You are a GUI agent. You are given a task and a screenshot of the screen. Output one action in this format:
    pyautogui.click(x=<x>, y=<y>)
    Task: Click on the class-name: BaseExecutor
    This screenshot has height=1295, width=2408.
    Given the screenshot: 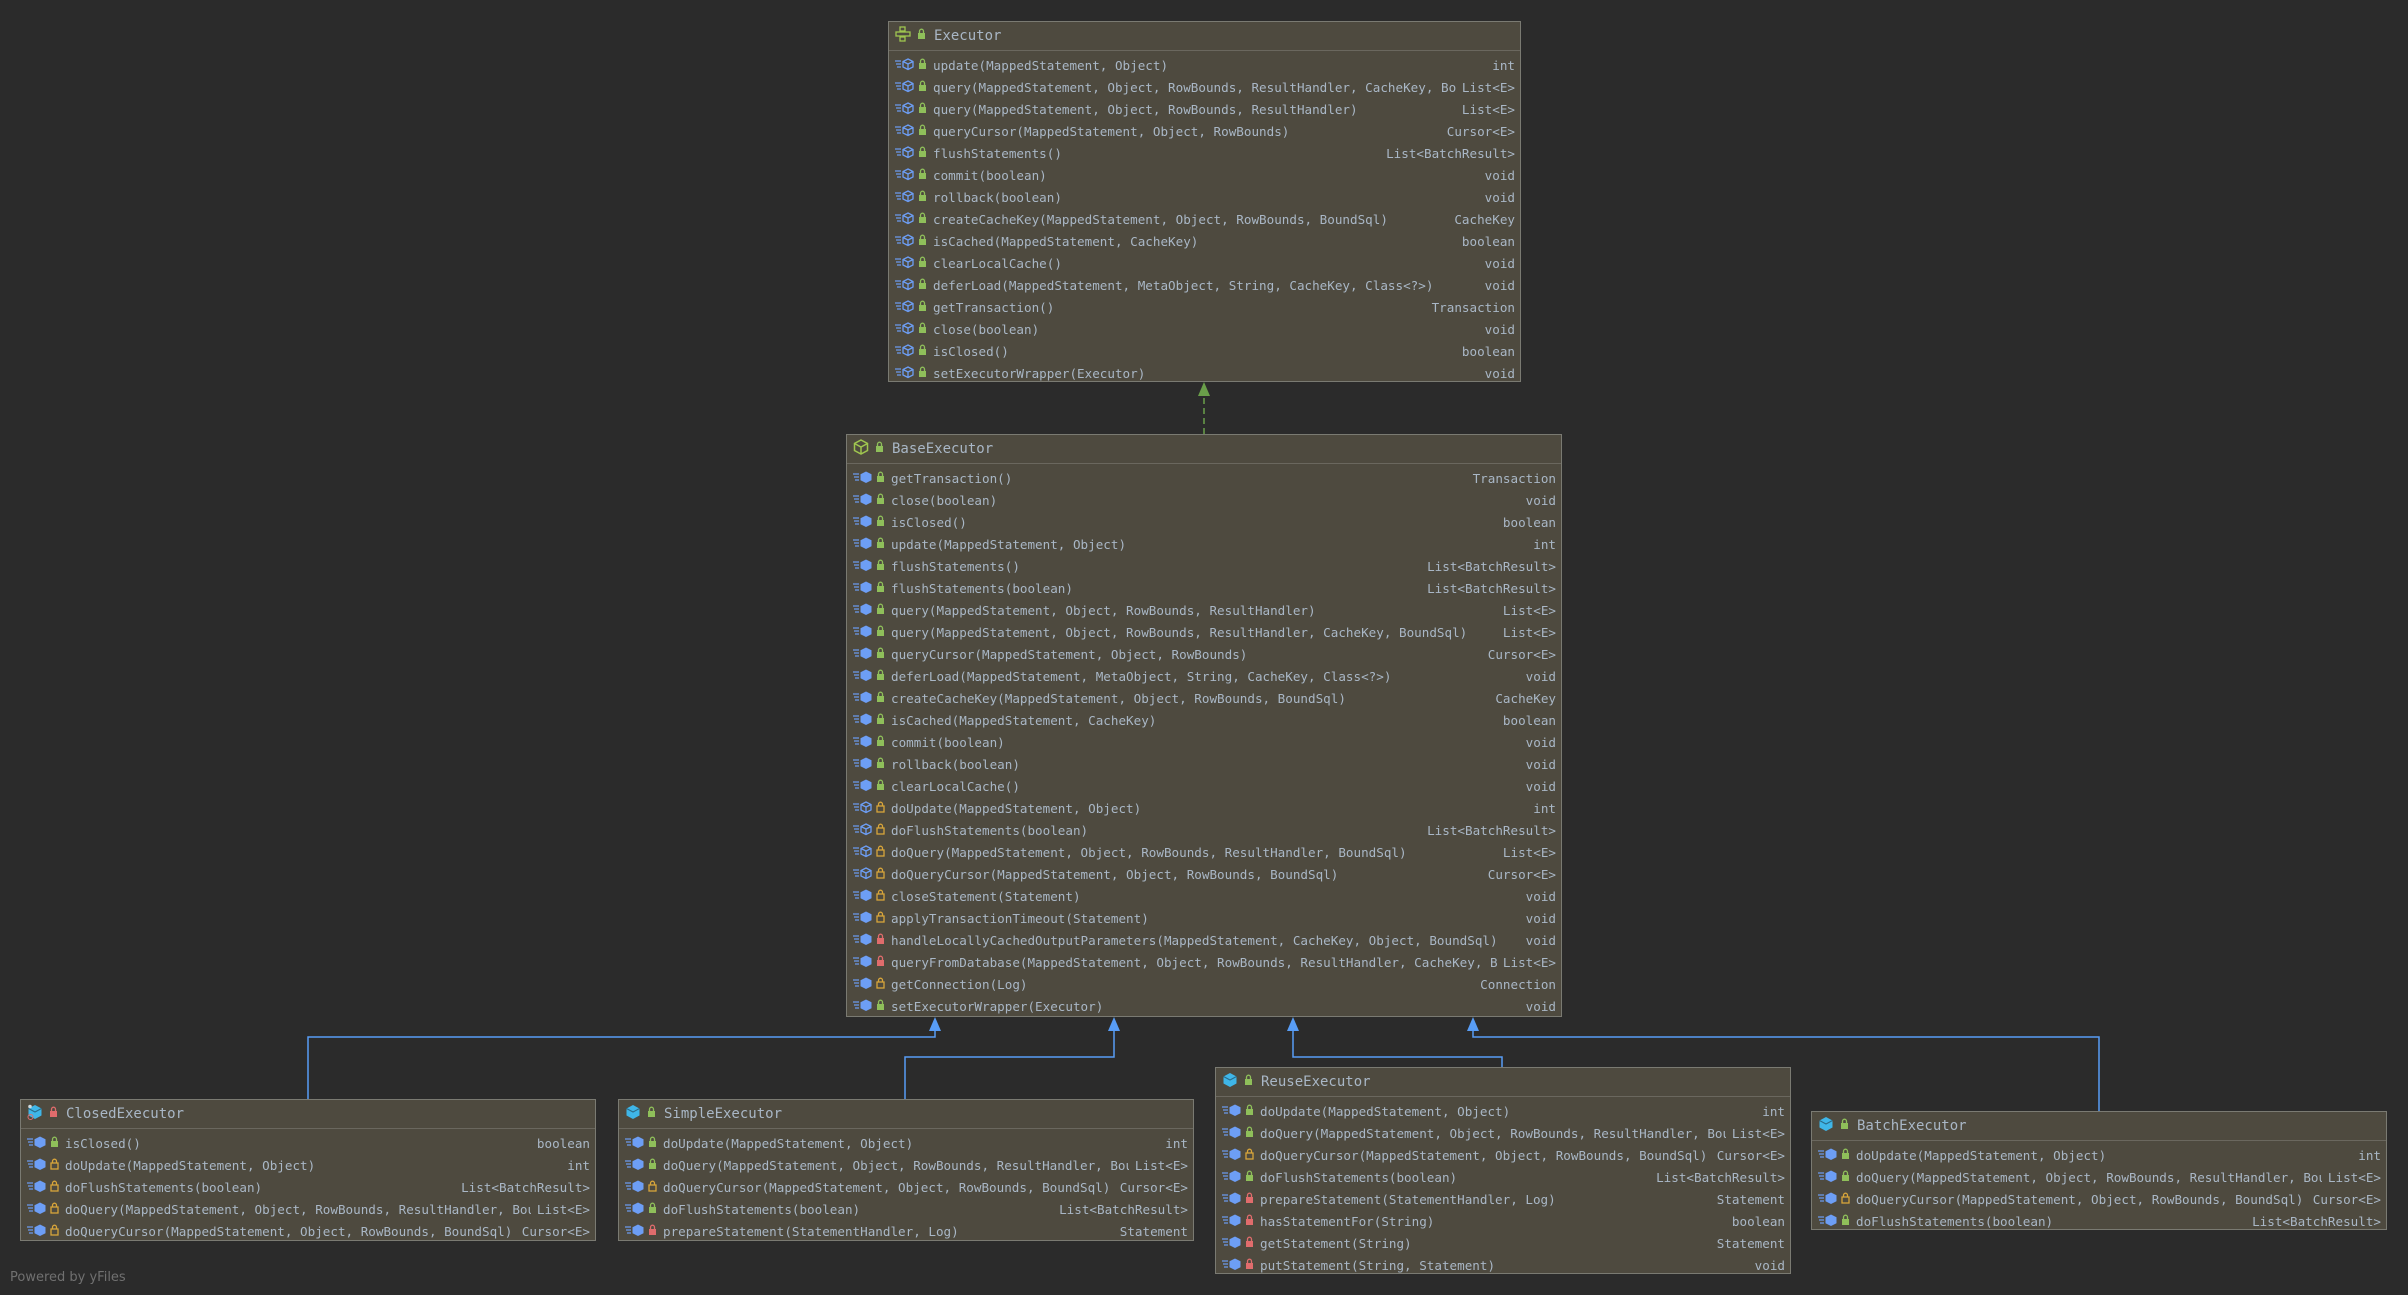 What is the action you would take?
    pyautogui.click(x=943, y=449)
    